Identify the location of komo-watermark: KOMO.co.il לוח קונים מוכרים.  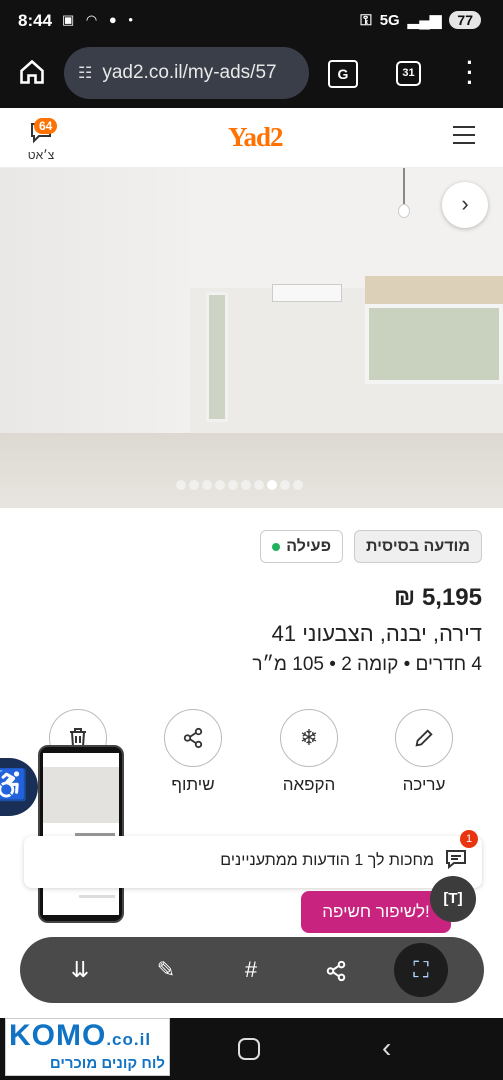
(87, 1047).